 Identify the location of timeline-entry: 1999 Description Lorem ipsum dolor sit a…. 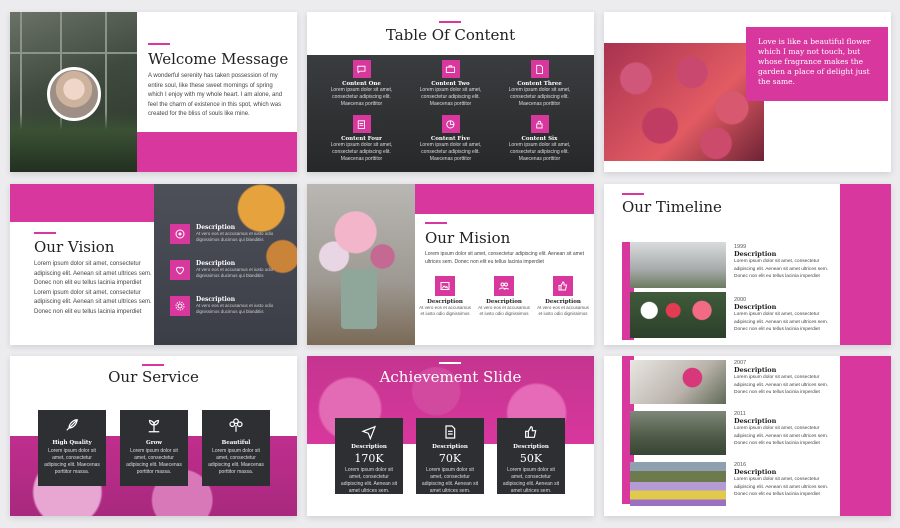
(784, 262).